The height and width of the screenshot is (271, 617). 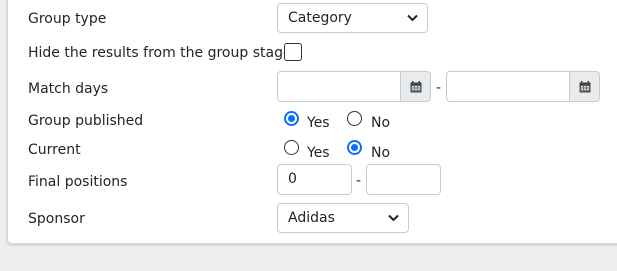 I want to click on current-label: Current, so click(x=54, y=150).